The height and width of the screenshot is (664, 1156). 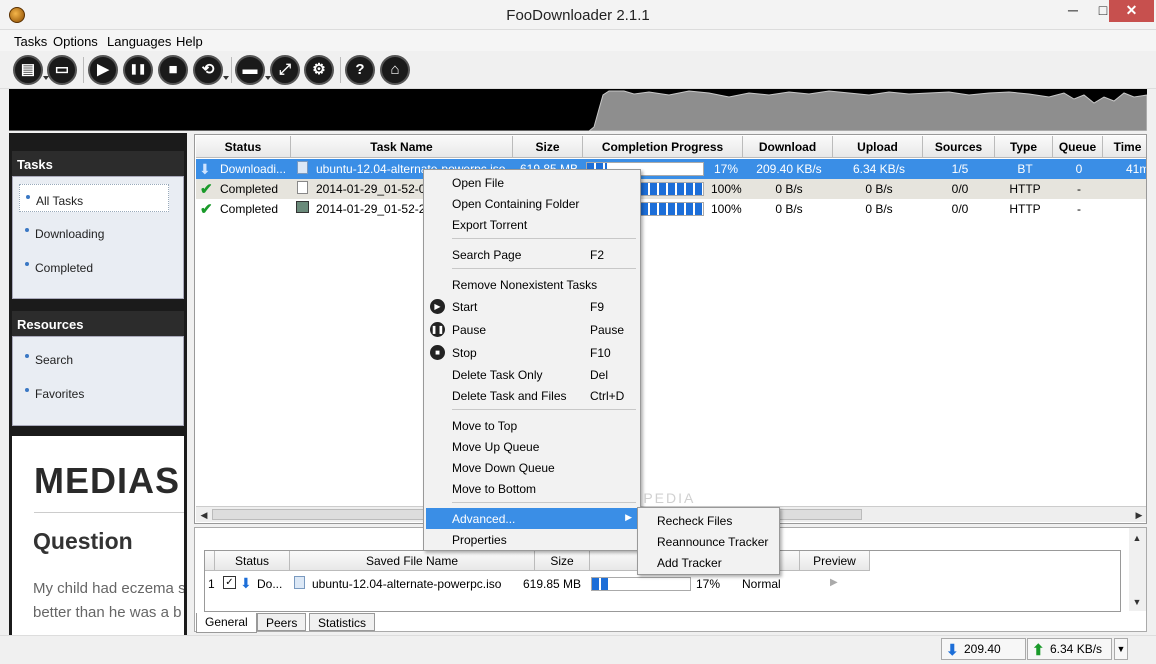 I want to click on scroll-left-icon: ◀, so click(x=204, y=515).